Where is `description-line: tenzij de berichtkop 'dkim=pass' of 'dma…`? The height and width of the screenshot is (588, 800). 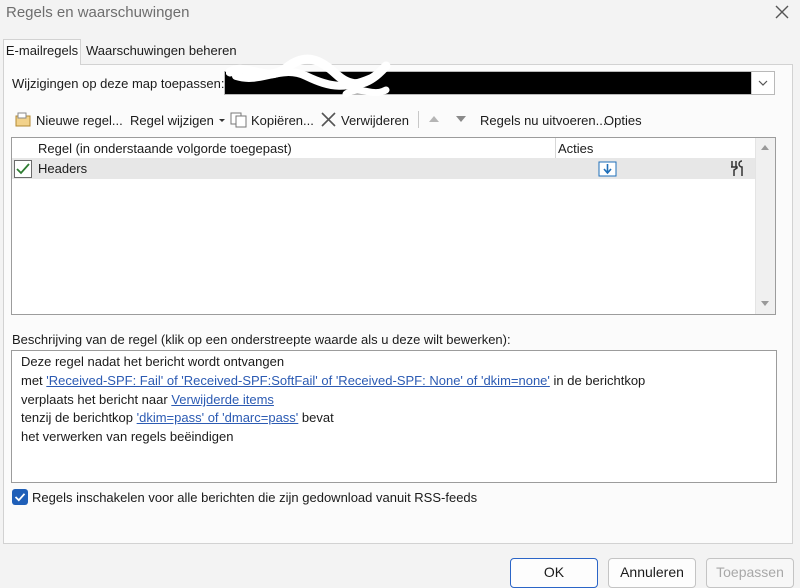
description-line: tenzij de berichtkop 'dkim=pass' of 'dma… is located at coordinates (177, 417).